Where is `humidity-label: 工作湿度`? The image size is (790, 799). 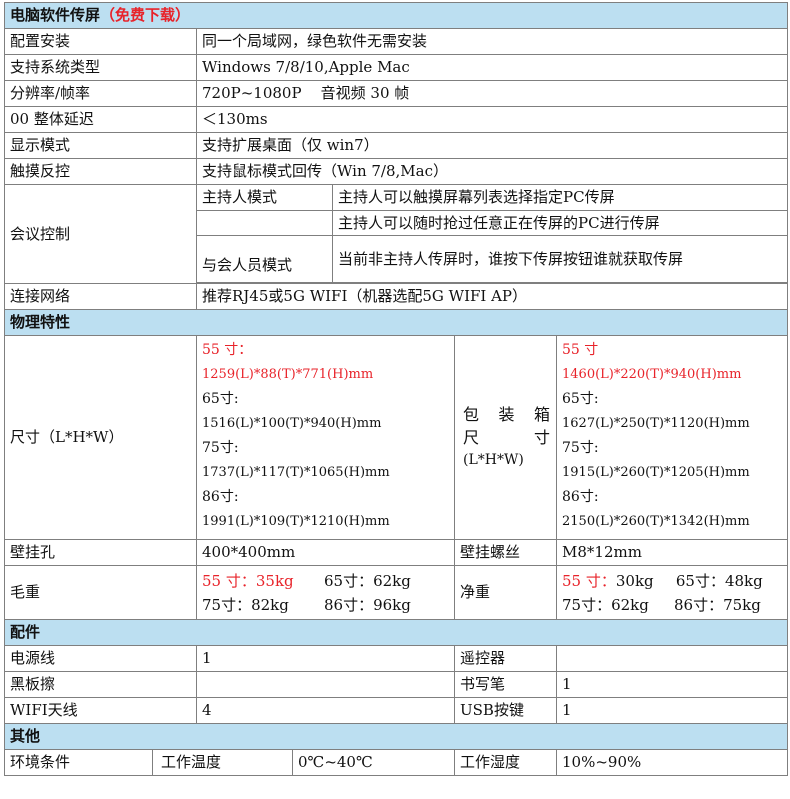
humidity-label: 工作湿度 is located at coordinates (505, 762).